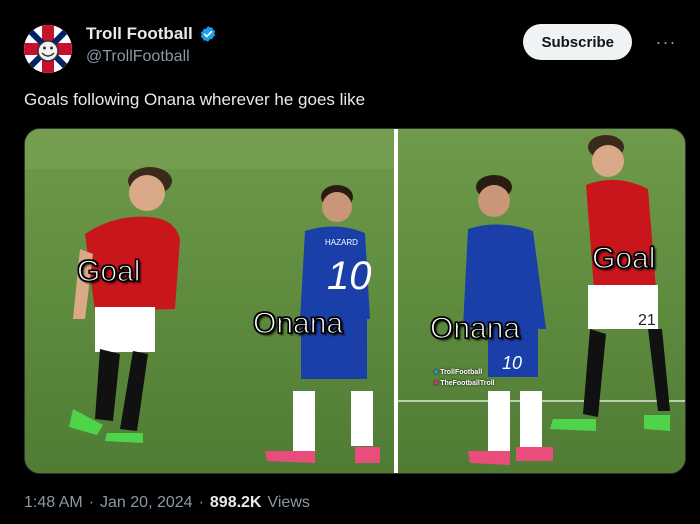 The image size is (700, 524). What do you see at coordinates (146, 503) in the screenshot?
I see `post-date: Jan 20, 2024` at bounding box center [146, 503].